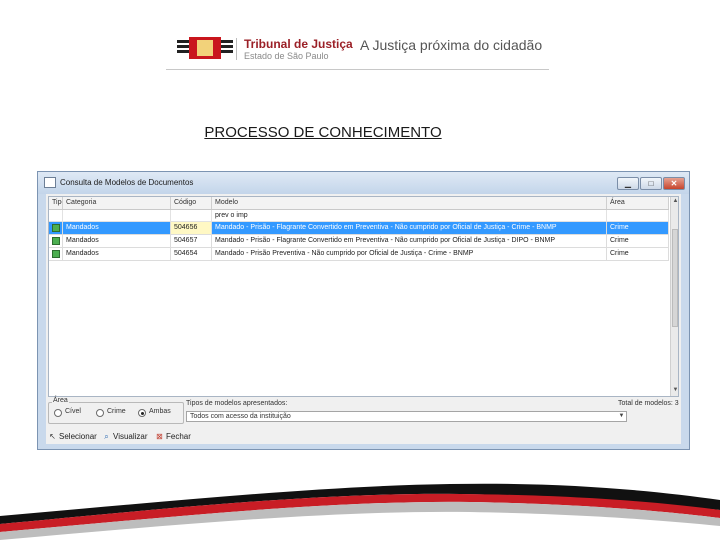  I want to click on magnifier-icon: ⌕, so click(106, 436).